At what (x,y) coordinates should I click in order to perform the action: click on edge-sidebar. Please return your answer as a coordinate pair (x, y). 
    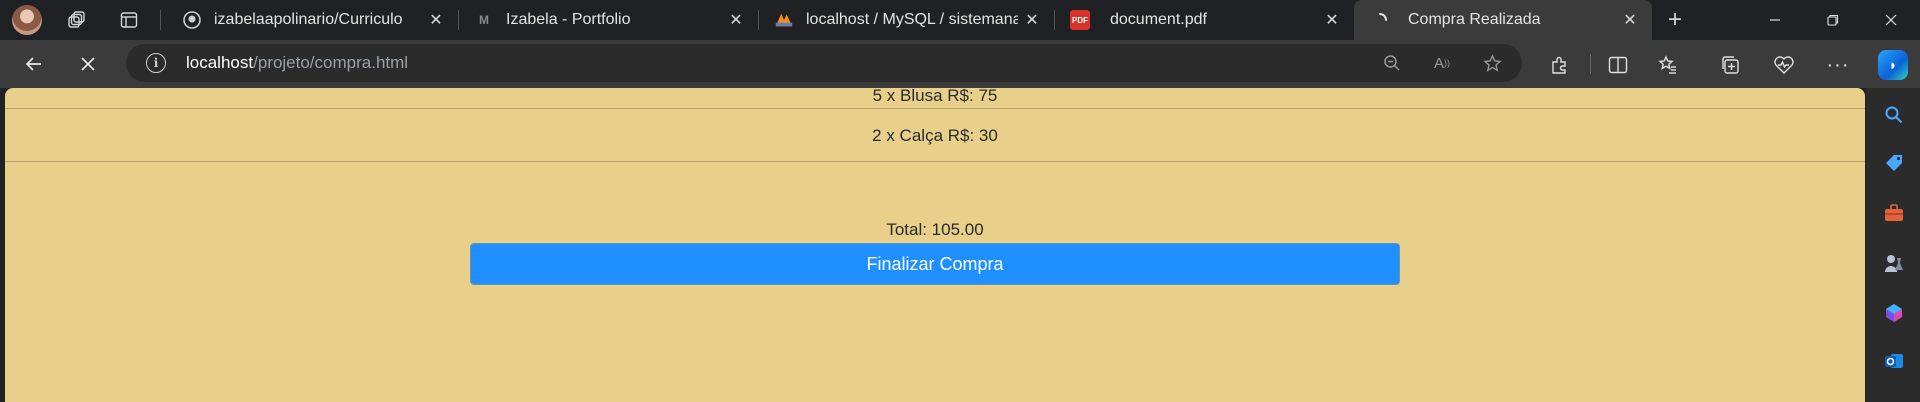
    Looking at the image, I should click on (1893, 245).